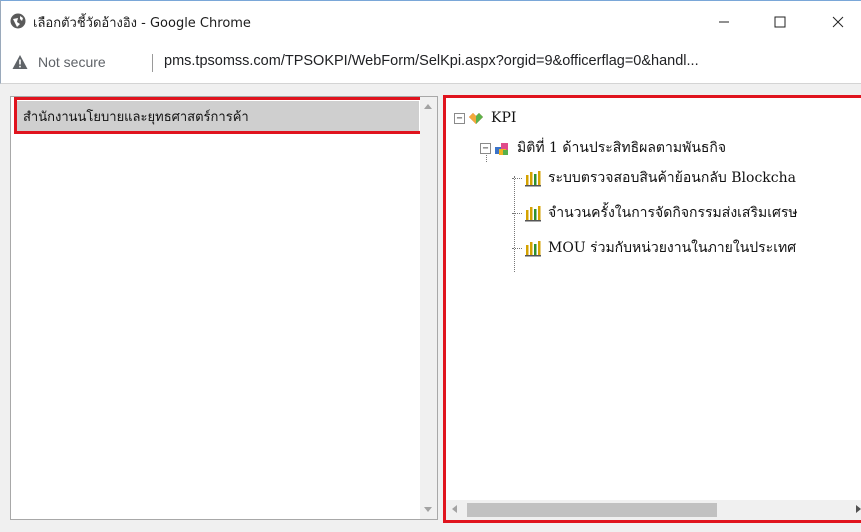 The width and height of the screenshot is (861, 532). Describe the element at coordinates (430, 21) in the screenshot. I see `window-titlebar: เลือกตัวชี้วัดอ้างอิง - Google Chrome` at that location.